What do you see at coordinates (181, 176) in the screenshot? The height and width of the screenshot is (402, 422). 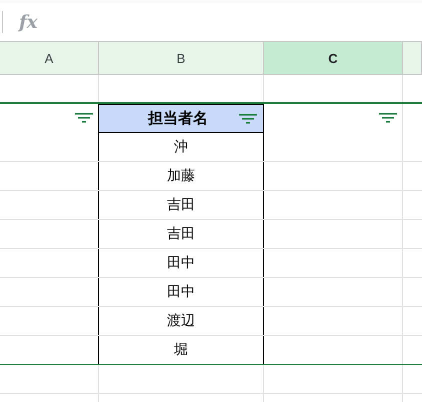 I see `table-cell: 加藤` at bounding box center [181, 176].